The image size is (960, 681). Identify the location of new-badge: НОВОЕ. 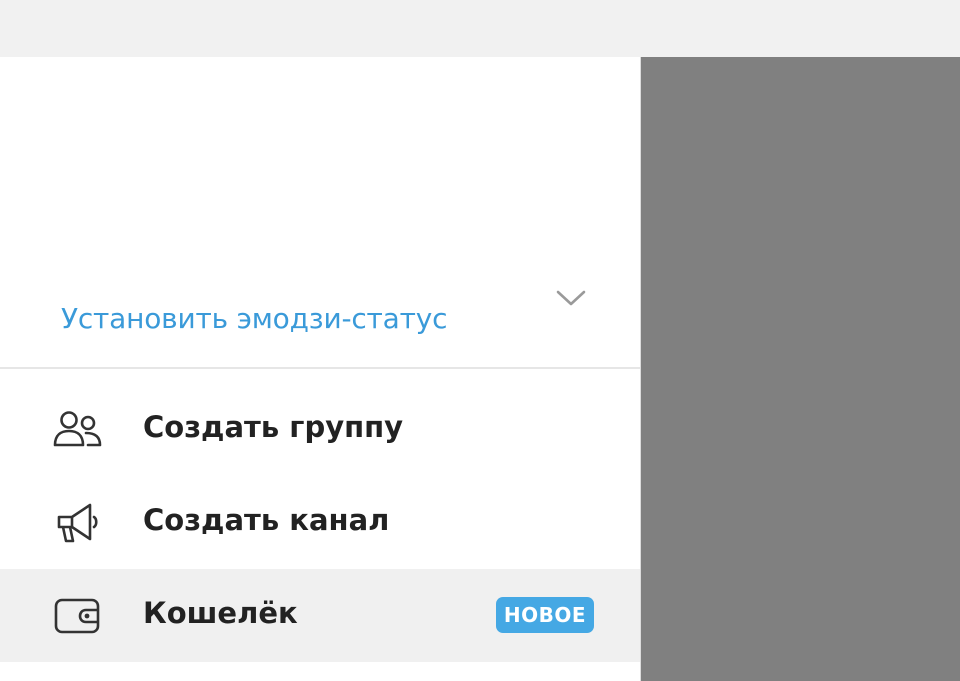
(545, 615).